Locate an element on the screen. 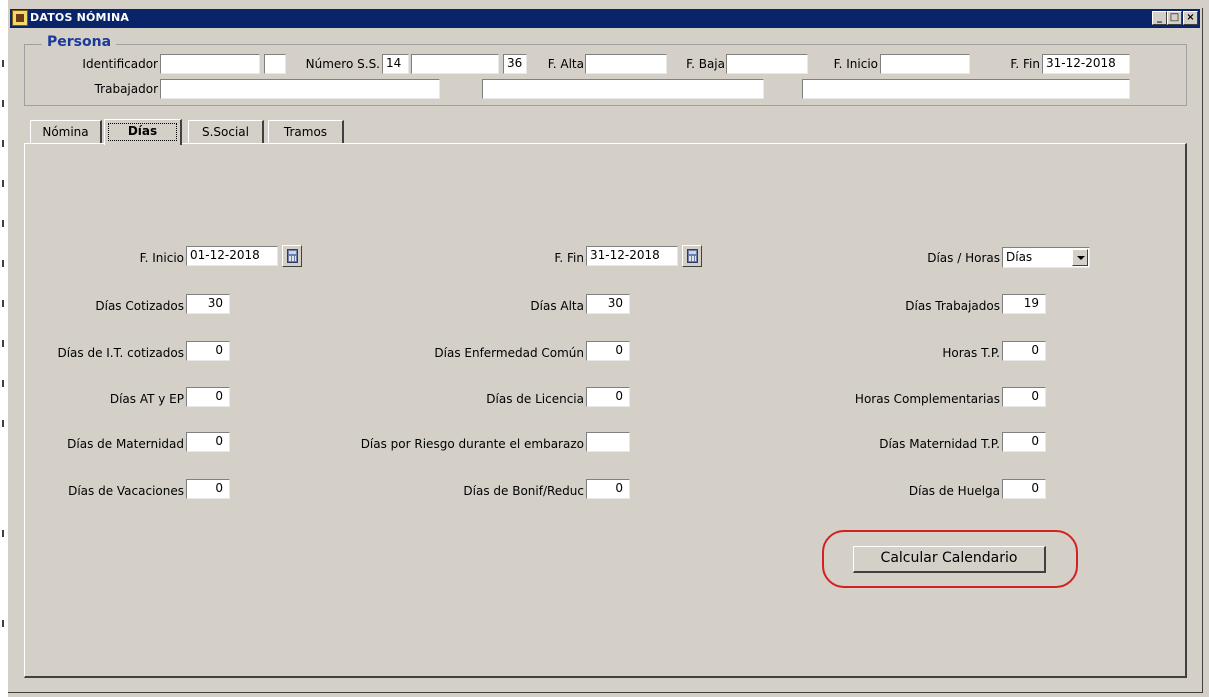 Image resolution: width=1209 pixels, height=697 pixels. persona-f-inicio-label: F. Inicio is located at coordinates (855, 64).